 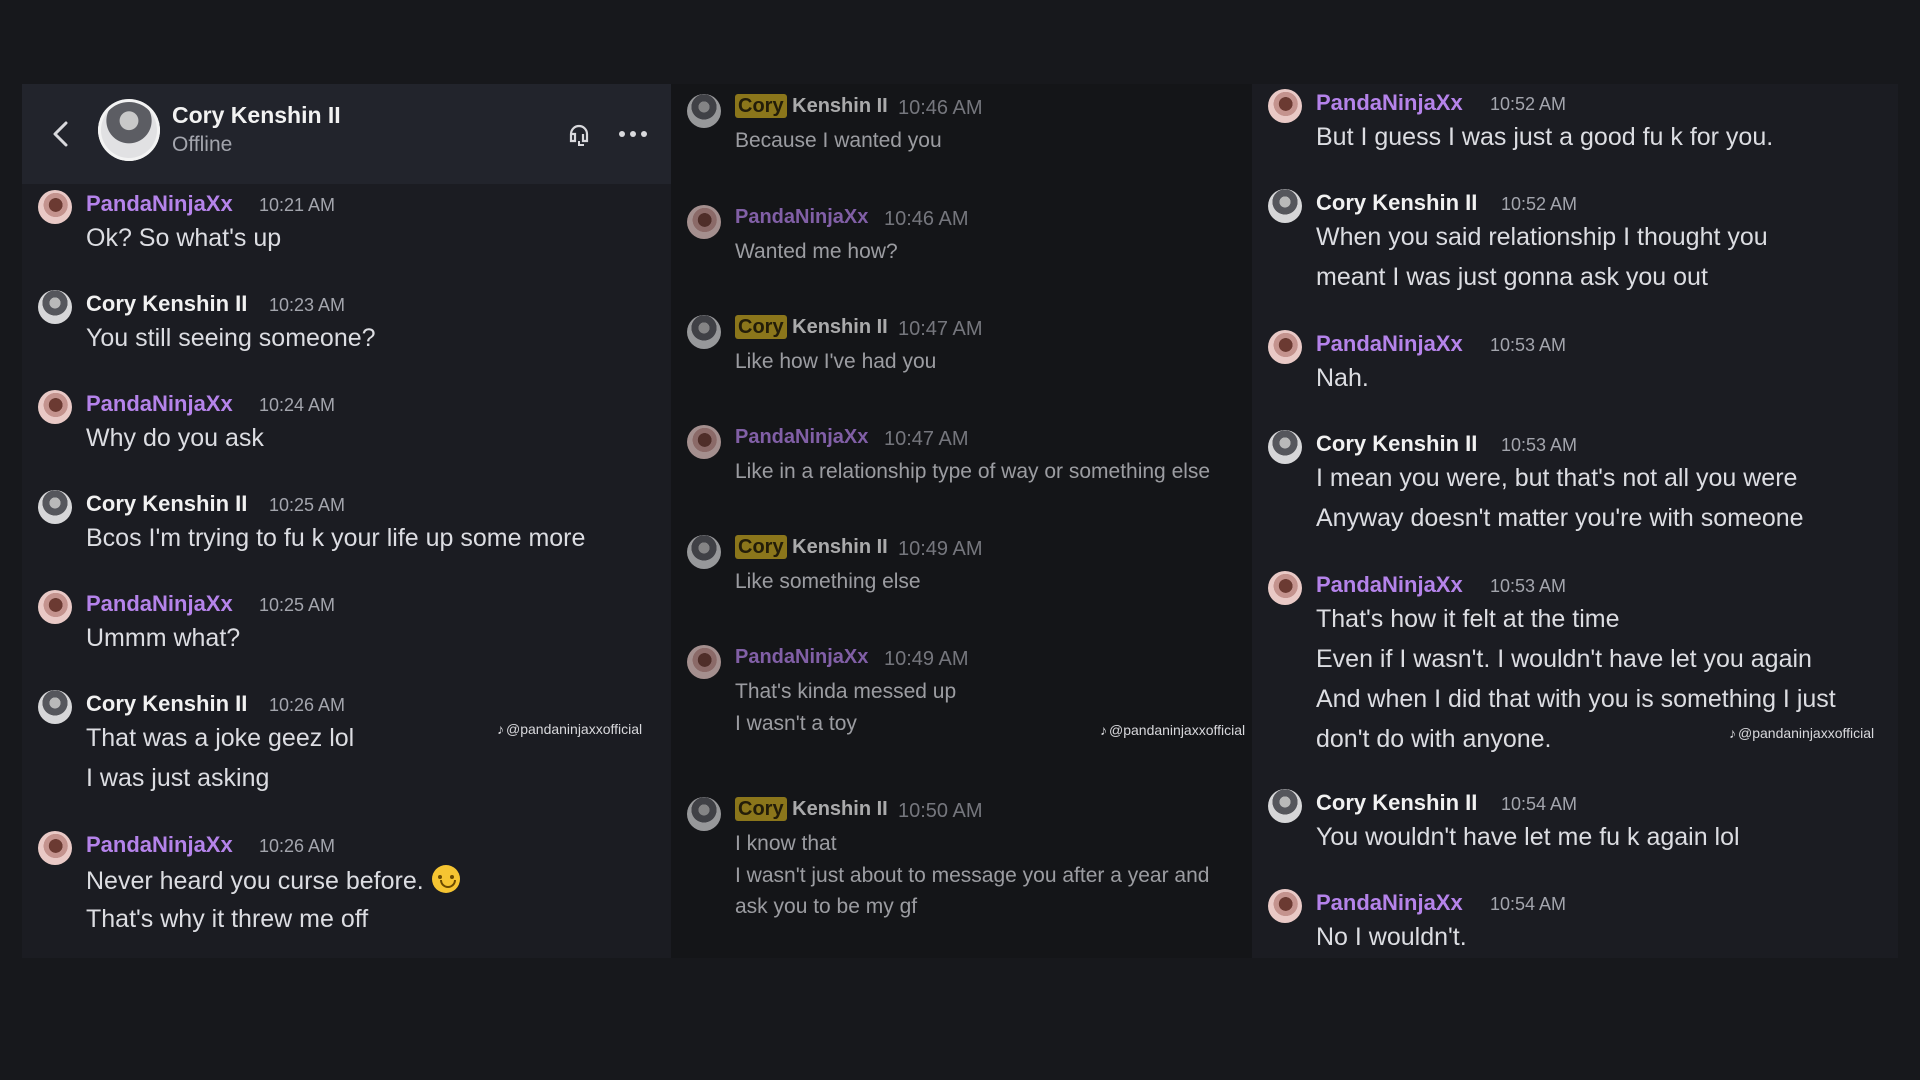 What do you see at coordinates (926, 219) in the screenshot?
I see `message-time: 10:46 AM` at bounding box center [926, 219].